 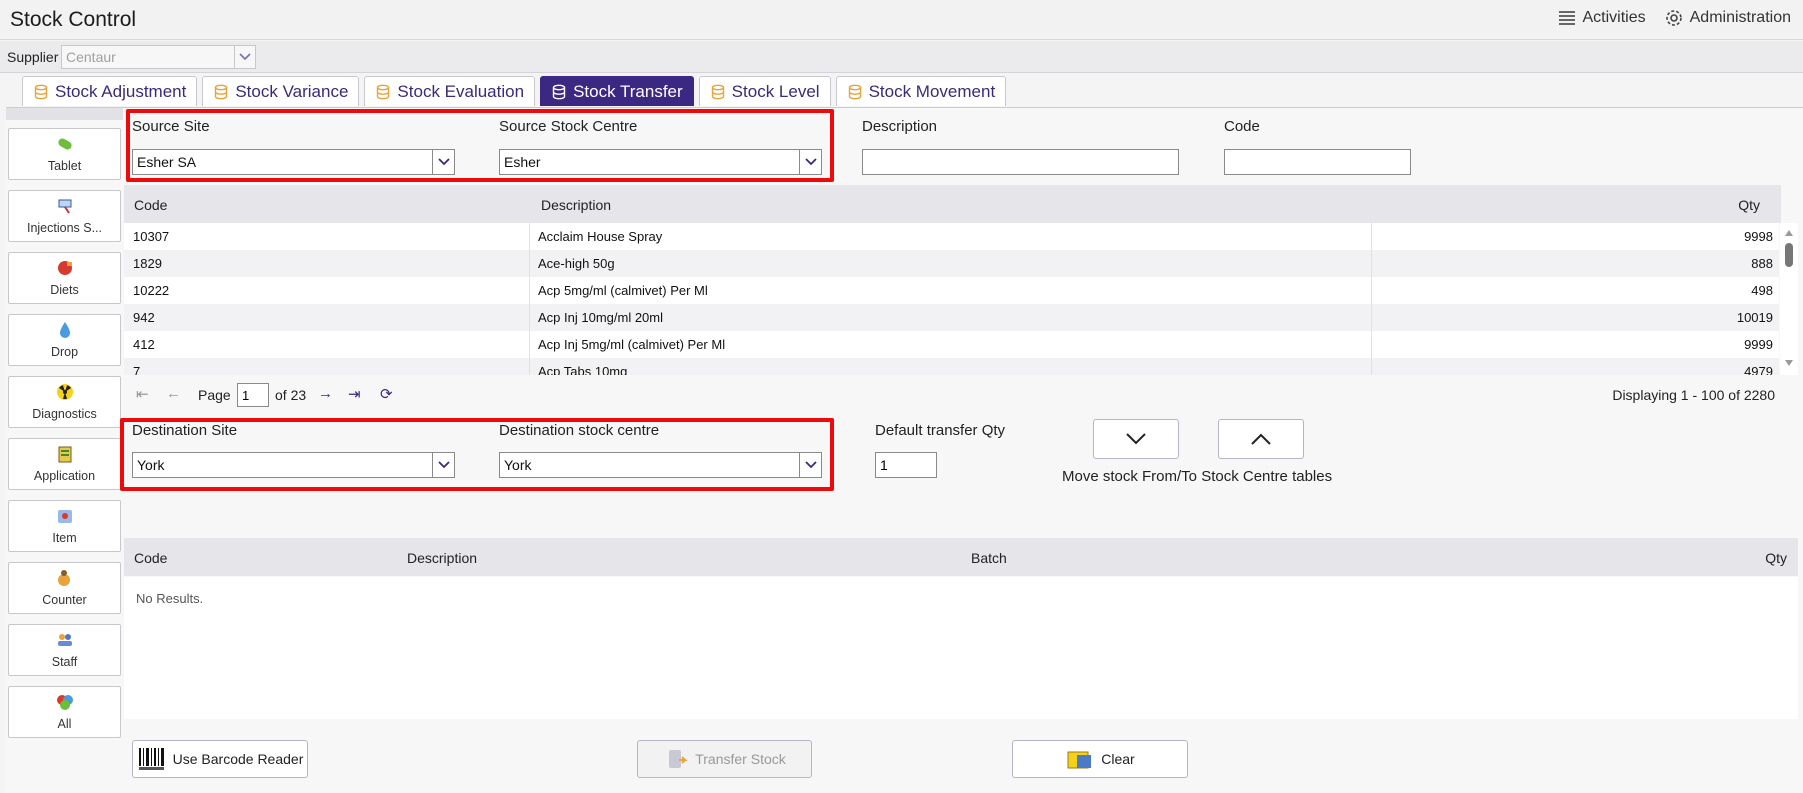 What do you see at coordinates (354, 394) in the screenshot?
I see `last-page-icon: ⇥` at bounding box center [354, 394].